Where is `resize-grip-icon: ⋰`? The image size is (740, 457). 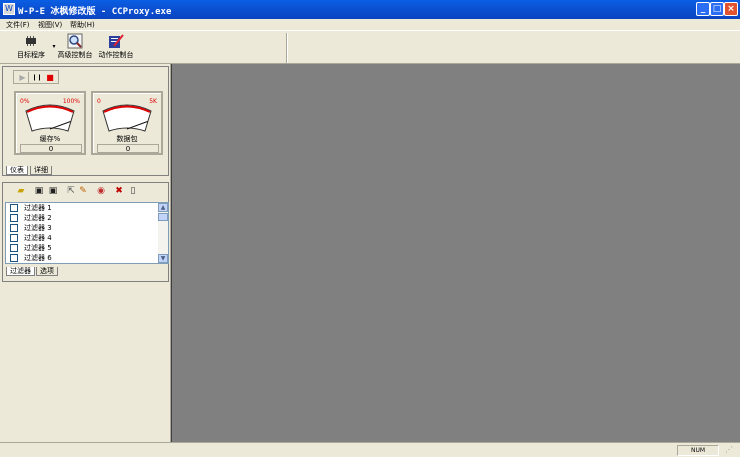 resize-grip-icon: ⋰ is located at coordinates (729, 450).